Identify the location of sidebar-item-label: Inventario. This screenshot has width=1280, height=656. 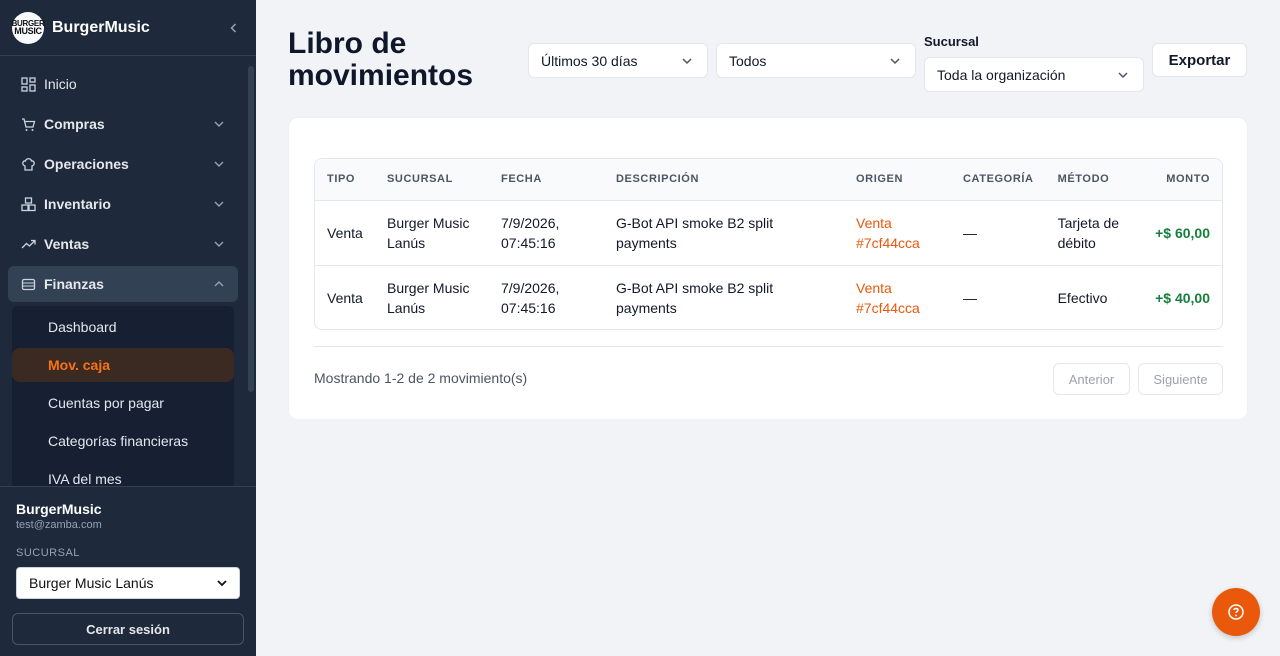
(77, 204).